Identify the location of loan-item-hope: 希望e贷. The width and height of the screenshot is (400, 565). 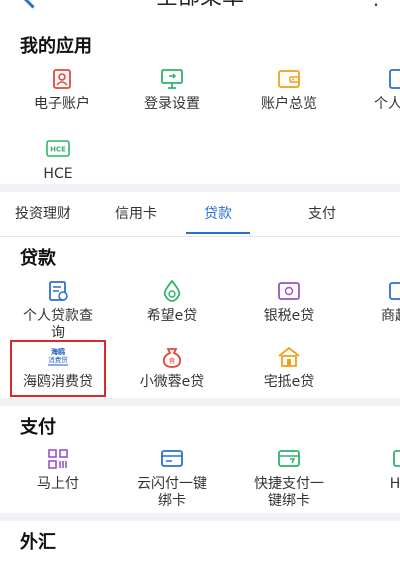
(172, 302).